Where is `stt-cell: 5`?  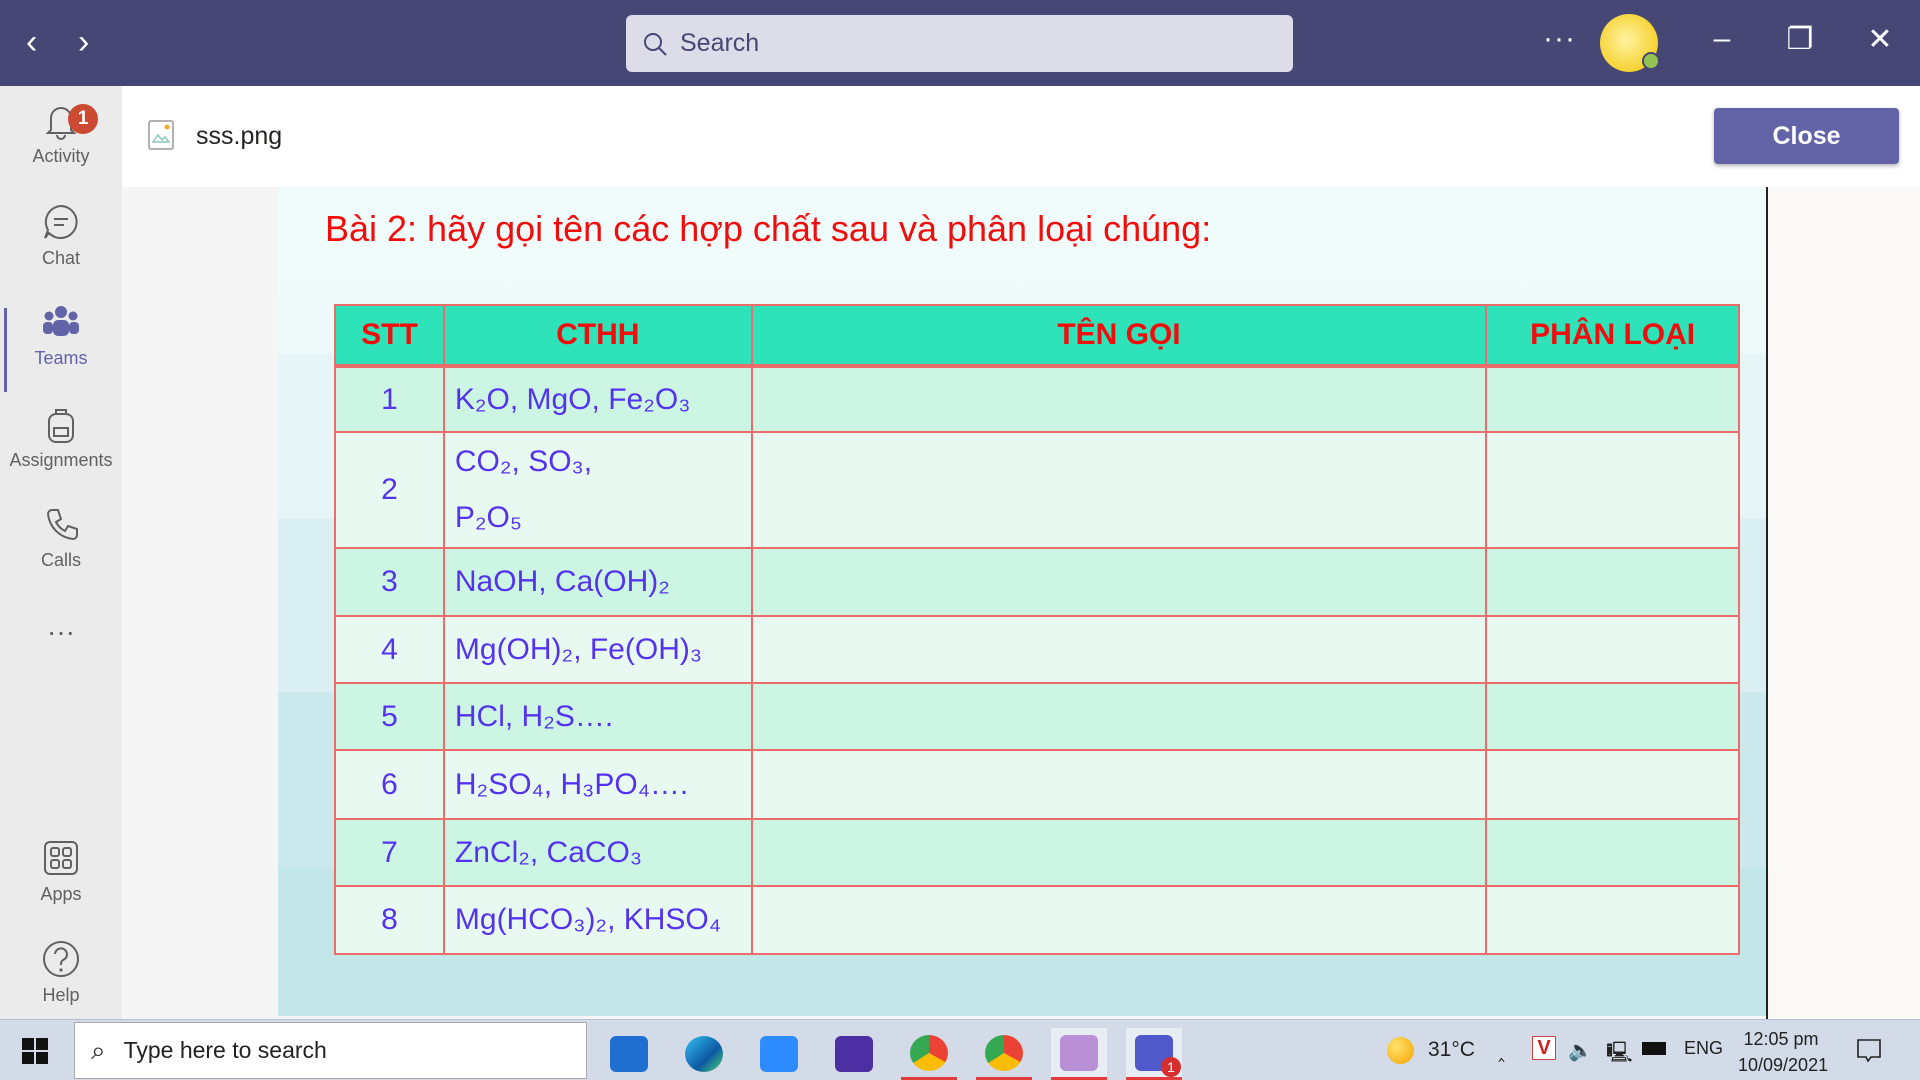
stt-cell: 5 is located at coordinates (389, 716).